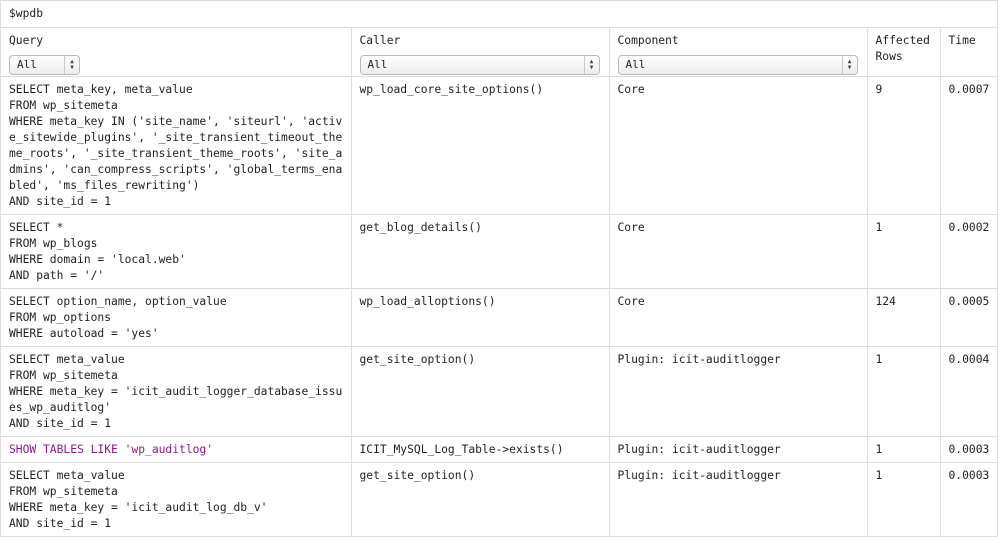 The height and width of the screenshot is (541, 999). I want to click on query-cell: SHOW TABLES LIKE 'wp_auditlog', so click(176, 449).